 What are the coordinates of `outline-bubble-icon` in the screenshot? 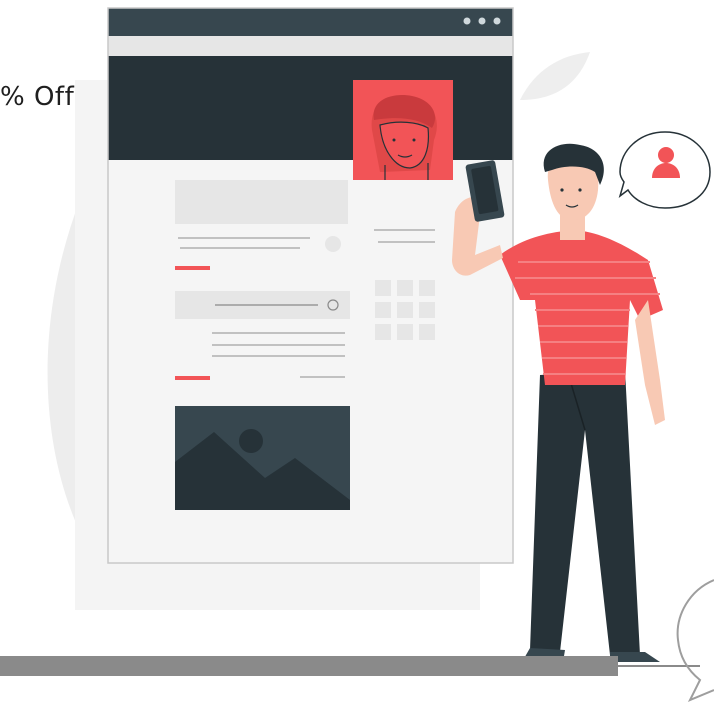 It's located at (695, 640).